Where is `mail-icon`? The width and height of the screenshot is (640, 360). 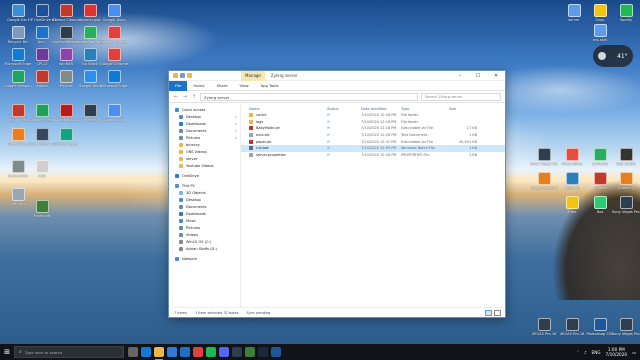
mail-icon is located at coordinates (185, 352).